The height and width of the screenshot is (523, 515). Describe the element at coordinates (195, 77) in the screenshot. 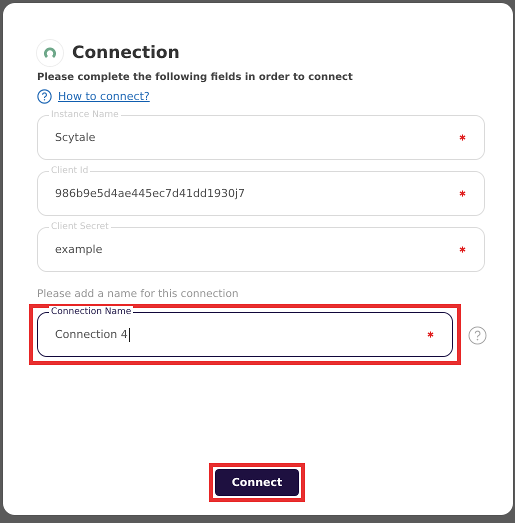

I see `instructions: Please complete the following fields in order to connect` at that location.